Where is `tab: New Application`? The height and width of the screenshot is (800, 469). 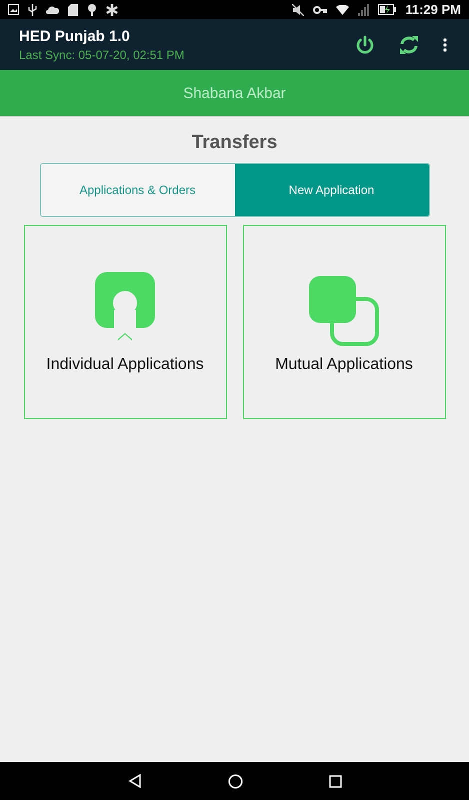
tab: New Application is located at coordinates (331, 190).